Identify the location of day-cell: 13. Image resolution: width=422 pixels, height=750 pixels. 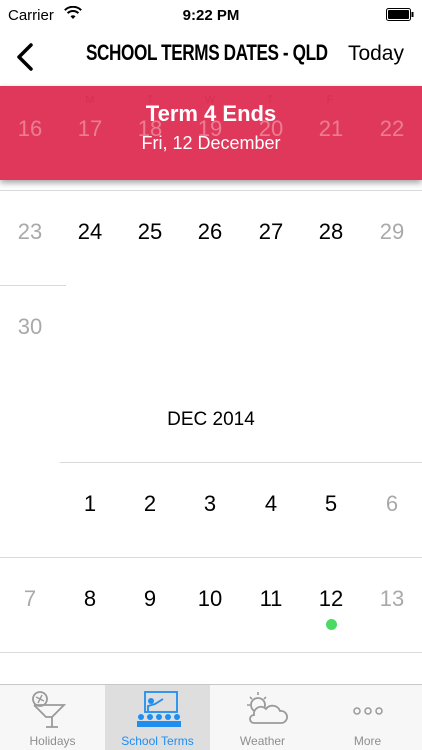
(392, 599).